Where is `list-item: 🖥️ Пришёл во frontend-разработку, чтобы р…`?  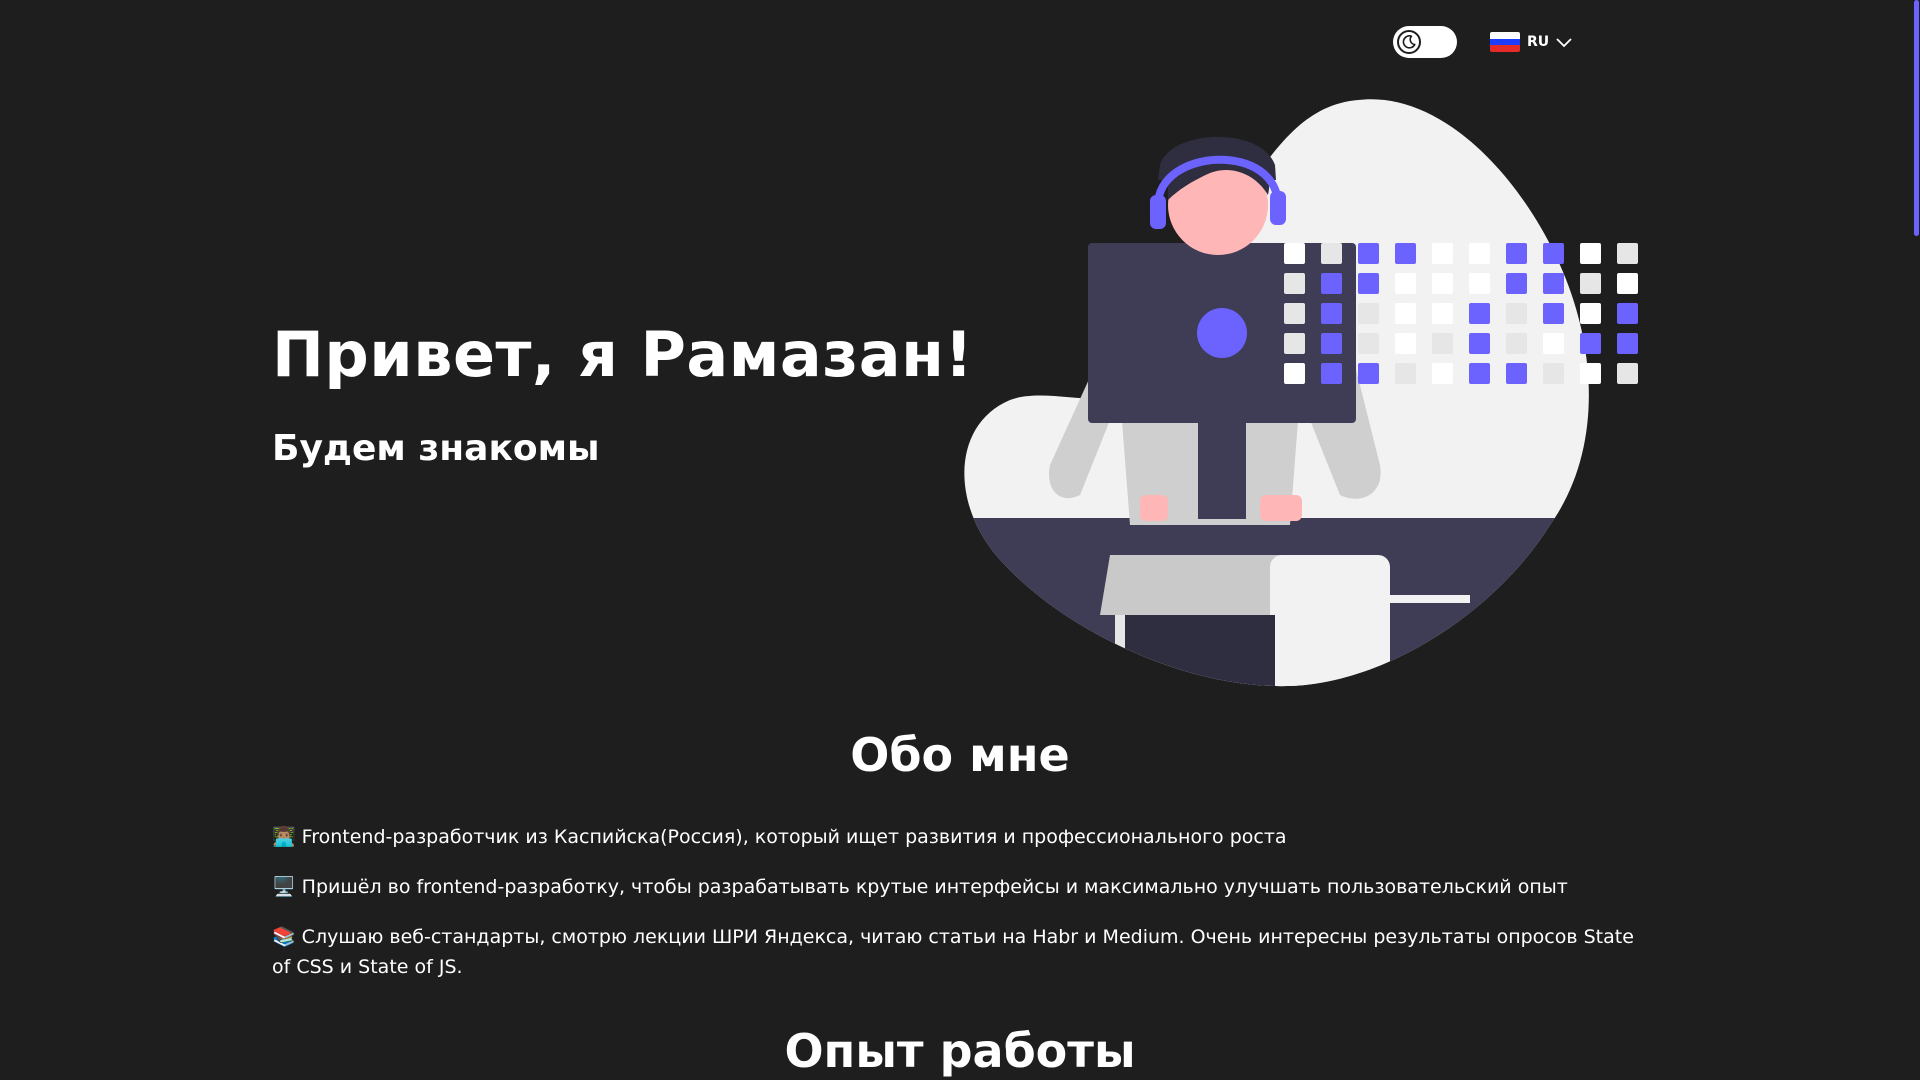
list-item: 🖥️ Пришёл во frontend-разработку, чтобы р… is located at coordinates (962, 887).